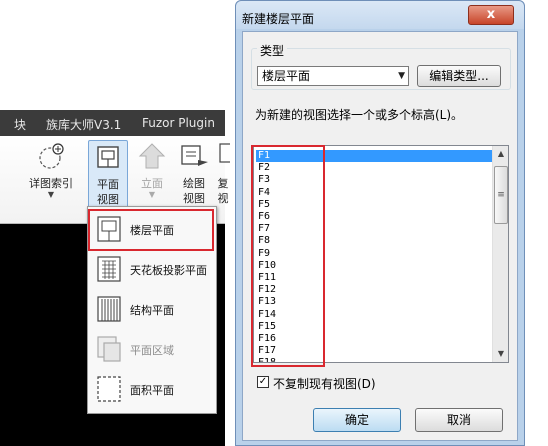 The width and height of the screenshot is (548, 446). What do you see at coordinates (286, 76) in the screenshot?
I see `type-select-value: 楼层平面` at bounding box center [286, 76].